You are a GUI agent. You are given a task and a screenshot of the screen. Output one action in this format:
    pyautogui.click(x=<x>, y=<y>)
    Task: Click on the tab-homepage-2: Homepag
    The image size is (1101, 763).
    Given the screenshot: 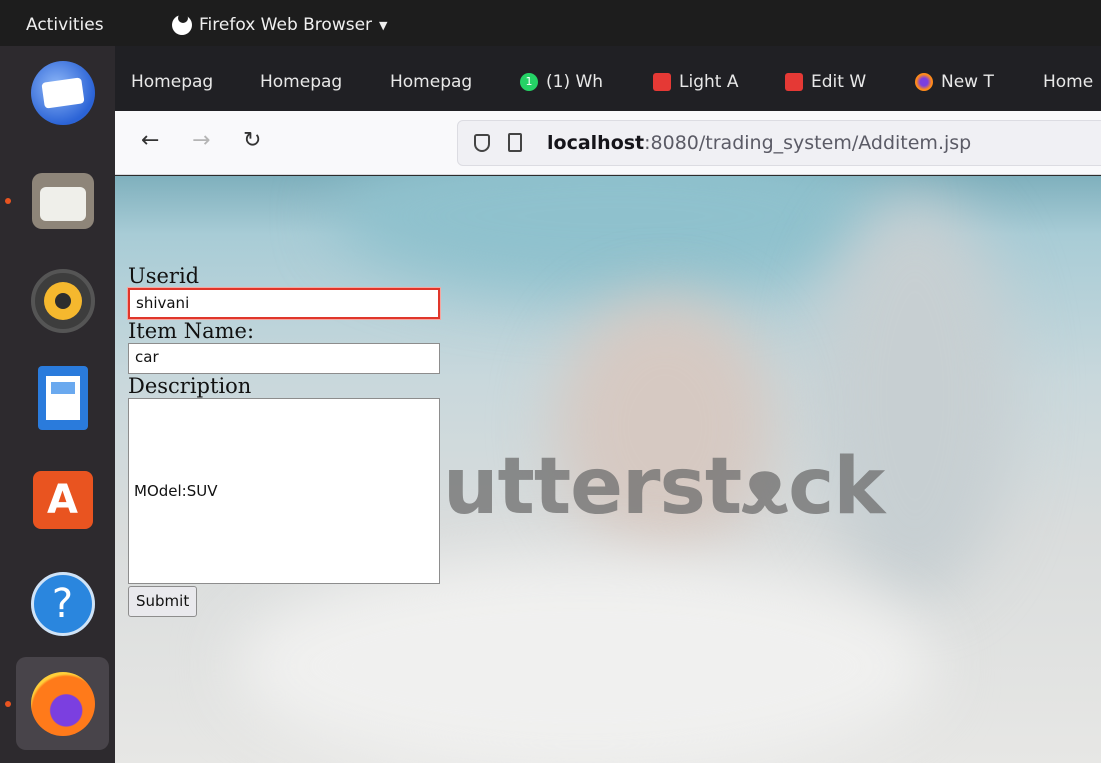 What is the action you would take?
    pyautogui.click(x=301, y=82)
    